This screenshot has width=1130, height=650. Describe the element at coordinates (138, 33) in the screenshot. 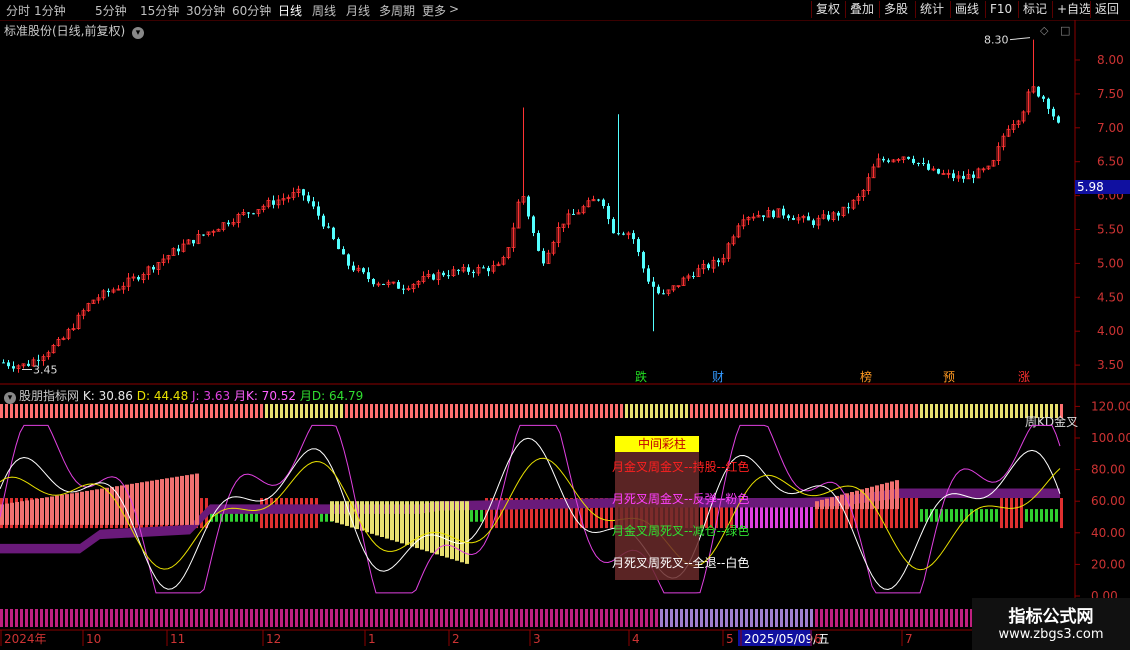

I see `chart-options-chevron-icon: ▾` at that location.